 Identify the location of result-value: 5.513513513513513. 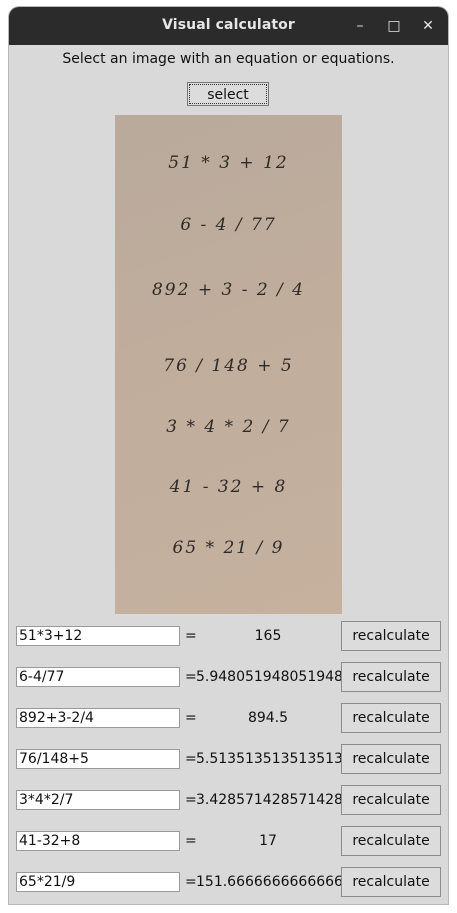
(269, 759).